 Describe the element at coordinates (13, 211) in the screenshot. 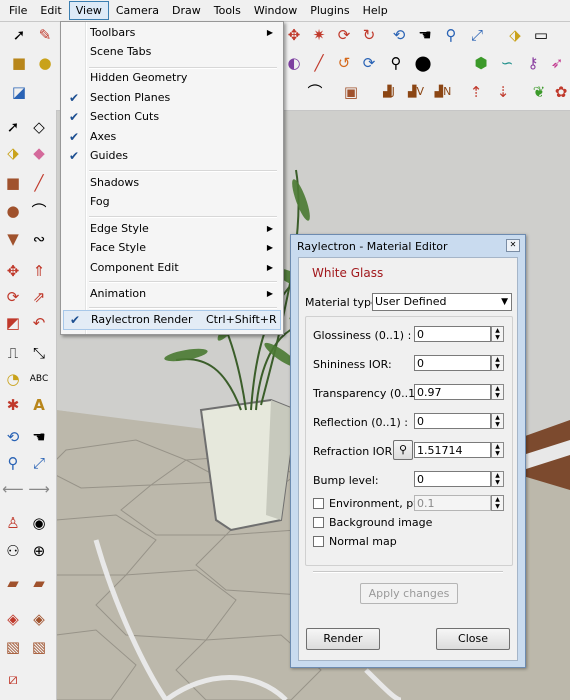

I see `circle-icon: ●` at that location.